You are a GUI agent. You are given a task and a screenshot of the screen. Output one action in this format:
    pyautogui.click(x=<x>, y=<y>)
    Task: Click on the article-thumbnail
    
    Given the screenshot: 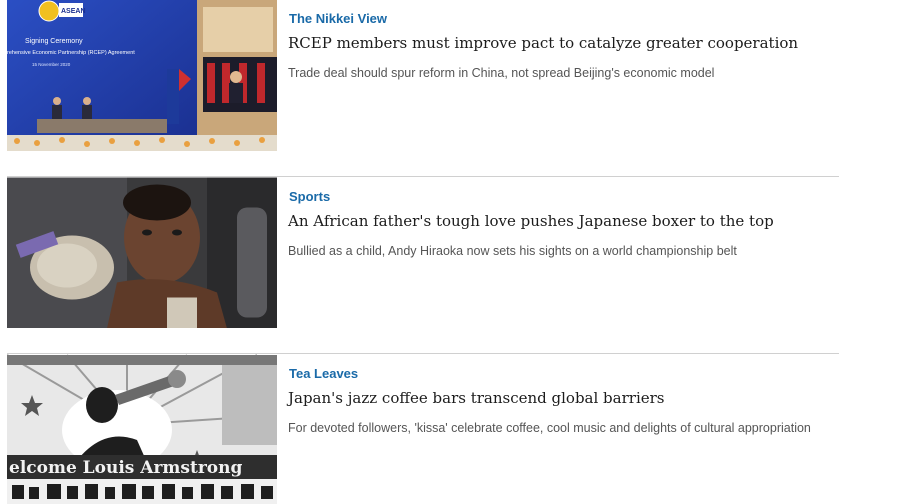 What is the action you would take?
    pyautogui.click(x=142, y=252)
    